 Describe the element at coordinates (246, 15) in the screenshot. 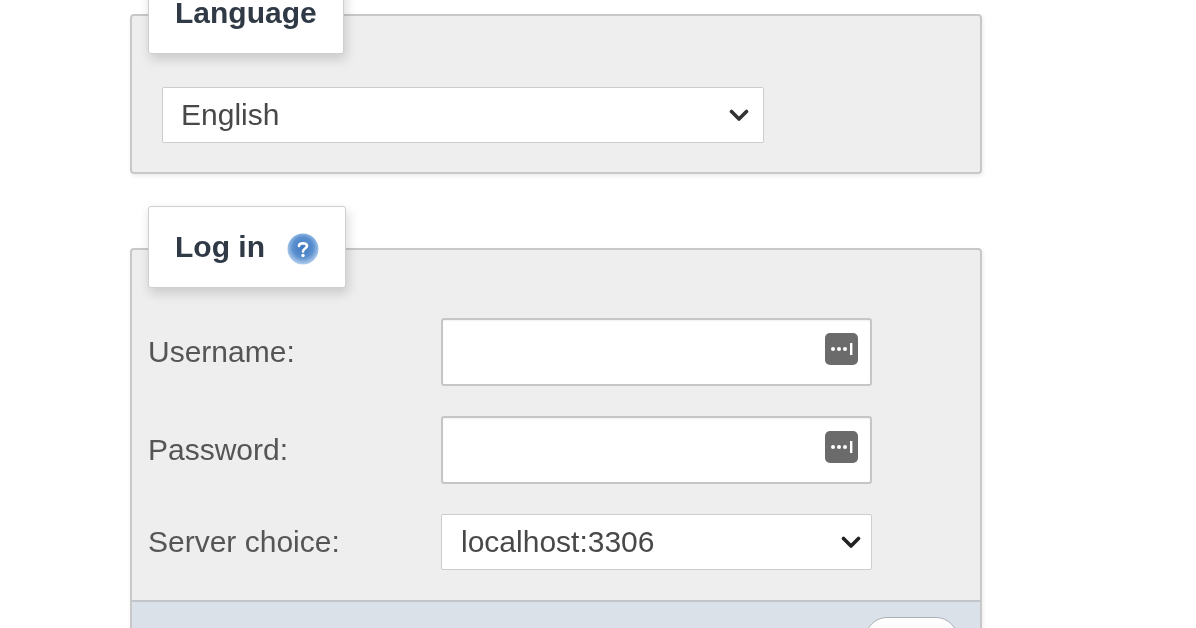

I see `section-title: Language` at that location.